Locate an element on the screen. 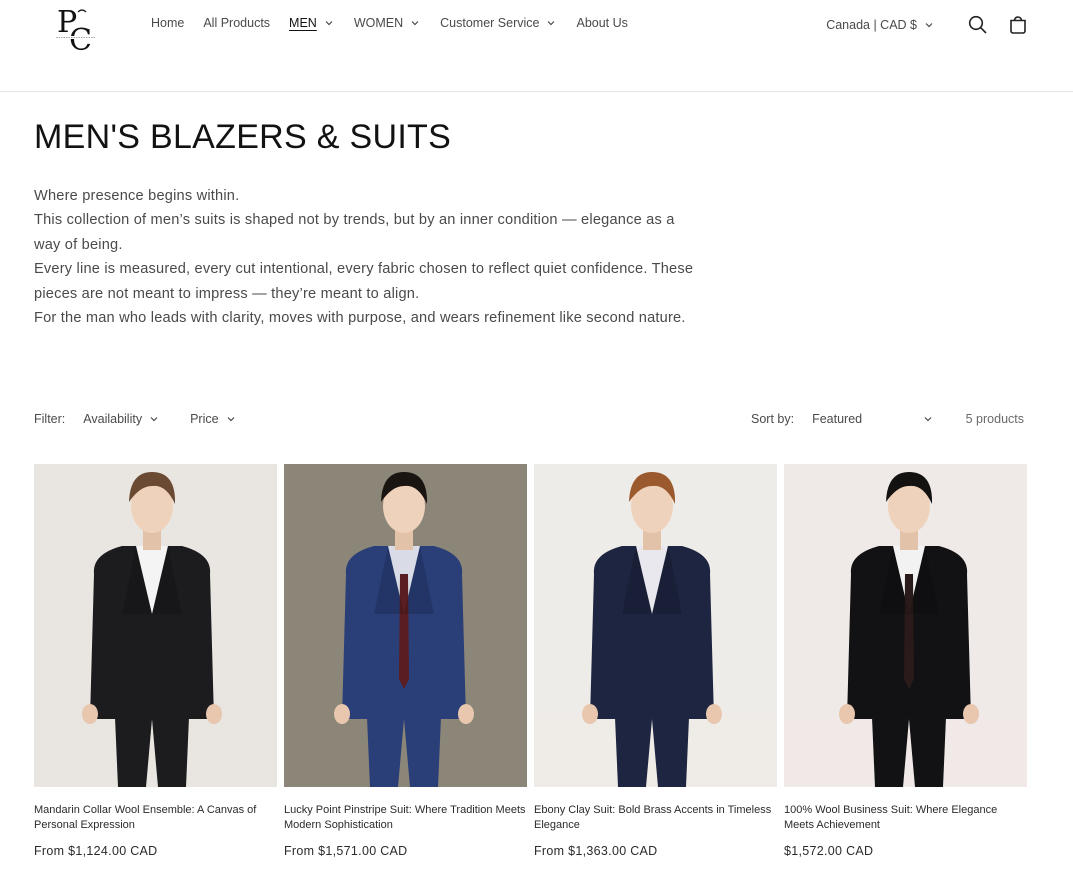 This screenshot has height=873, width=1073. nav-item-home: Home is located at coordinates (167, 23).